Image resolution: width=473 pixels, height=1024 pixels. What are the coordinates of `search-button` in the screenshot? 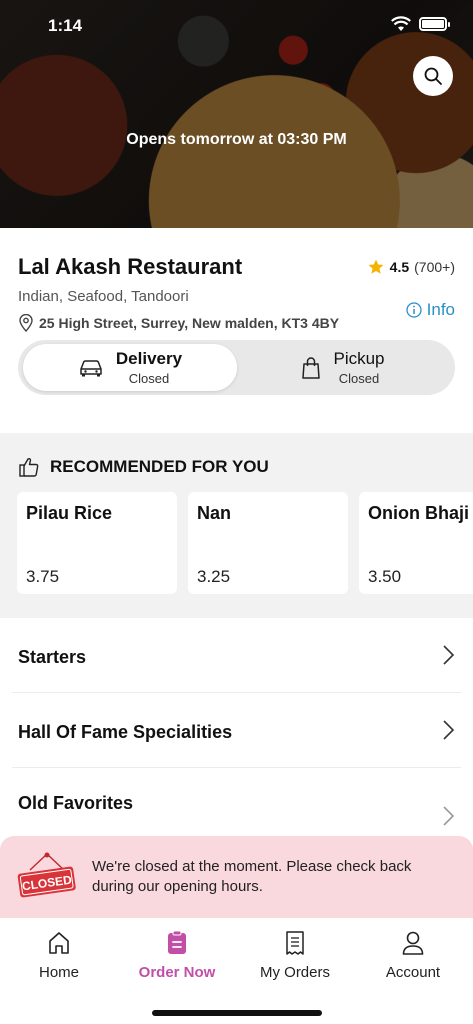 It's located at (433, 76).